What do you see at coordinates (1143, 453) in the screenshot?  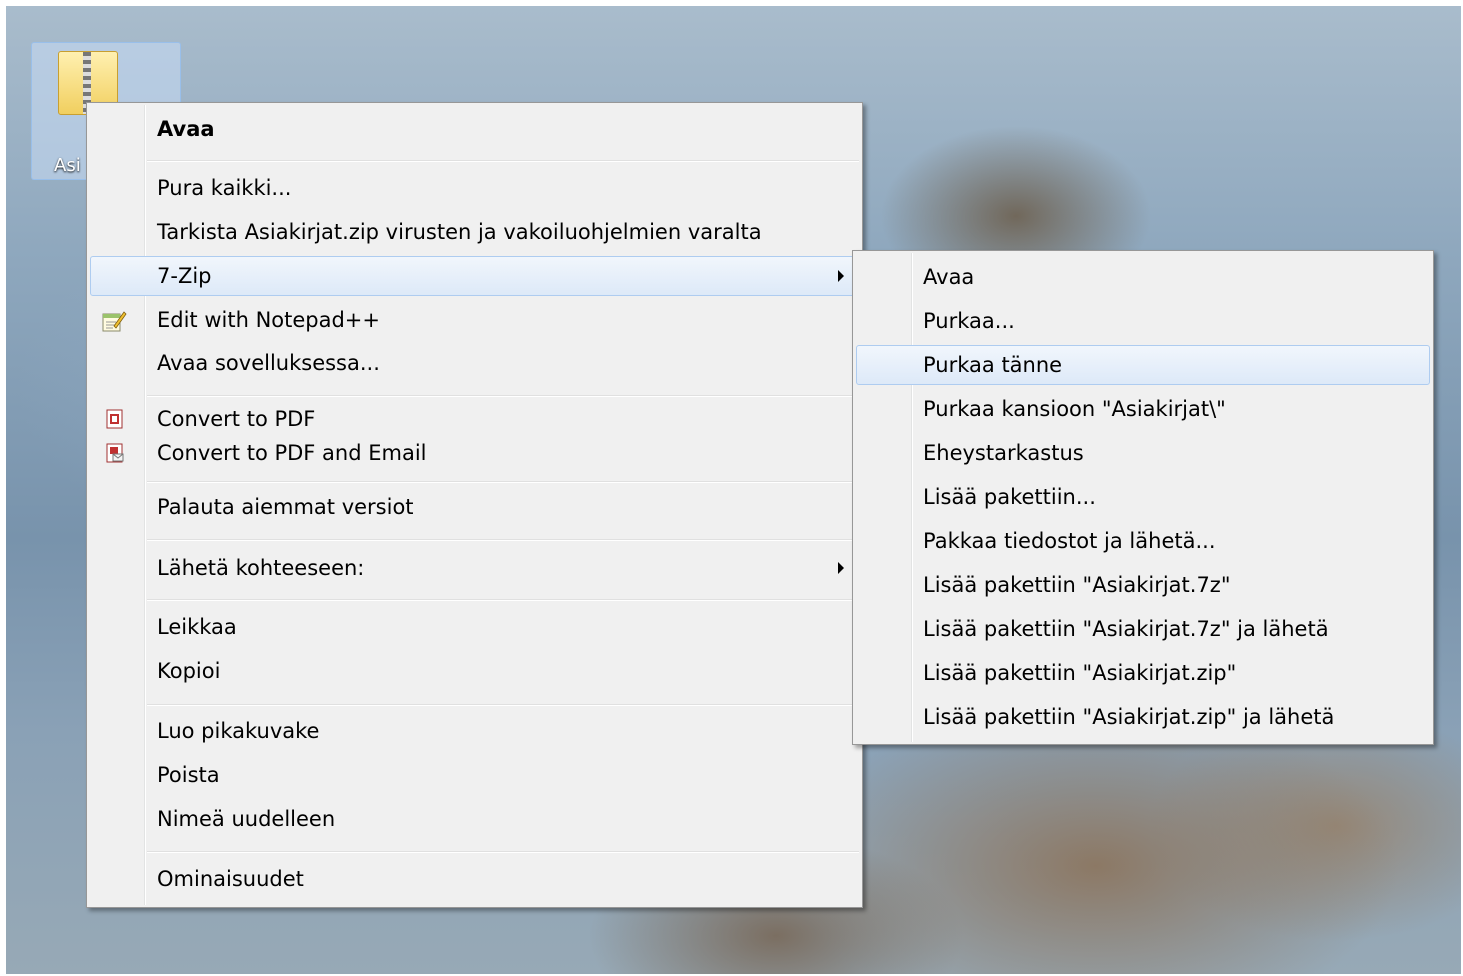 I see `submenu-item-test-archive: Eheystarkastus` at bounding box center [1143, 453].